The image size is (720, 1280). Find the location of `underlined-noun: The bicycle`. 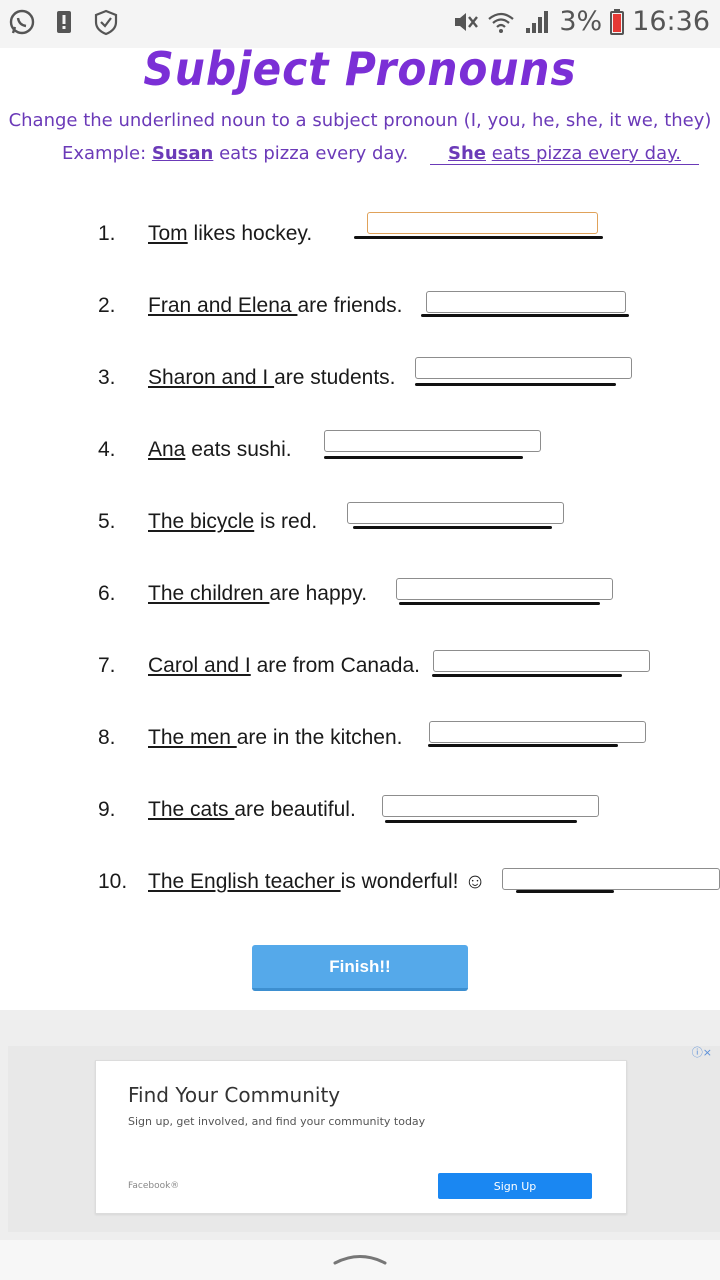

underlined-noun: The bicycle is located at coordinates (201, 521).